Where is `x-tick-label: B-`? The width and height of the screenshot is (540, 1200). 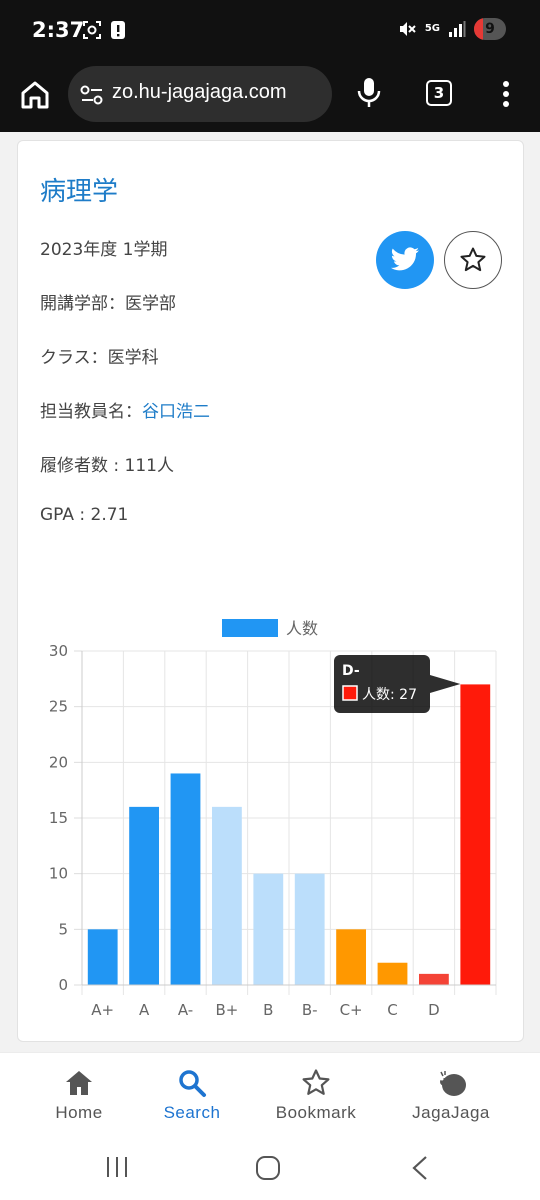 x-tick-label: B- is located at coordinates (310, 1010).